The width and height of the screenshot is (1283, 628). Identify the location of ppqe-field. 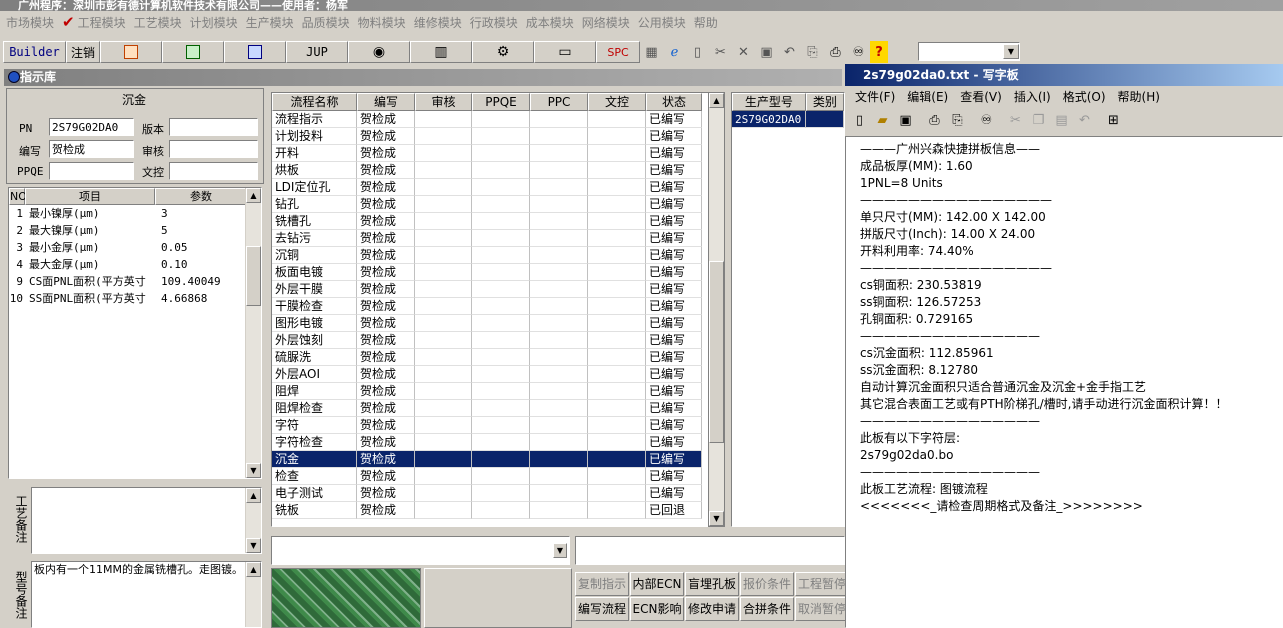
(91, 171).